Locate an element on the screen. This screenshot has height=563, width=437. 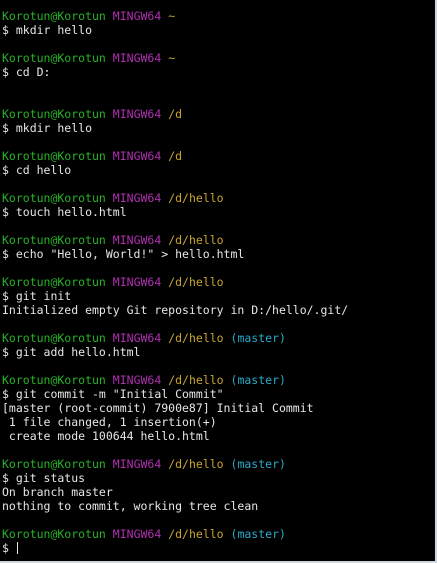
command-line: $ git status is located at coordinates (218, 478).